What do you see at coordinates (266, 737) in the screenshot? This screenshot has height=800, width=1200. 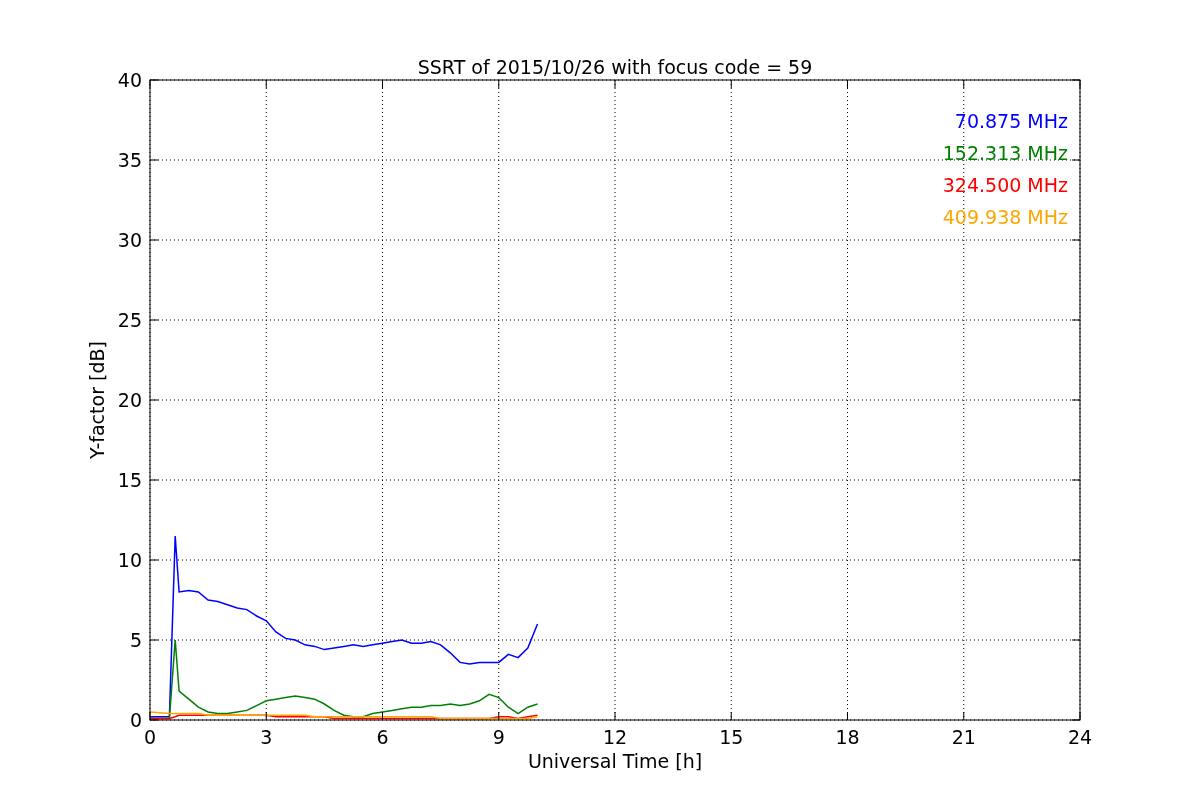 I see `tick-label: 3` at bounding box center [266, 737].